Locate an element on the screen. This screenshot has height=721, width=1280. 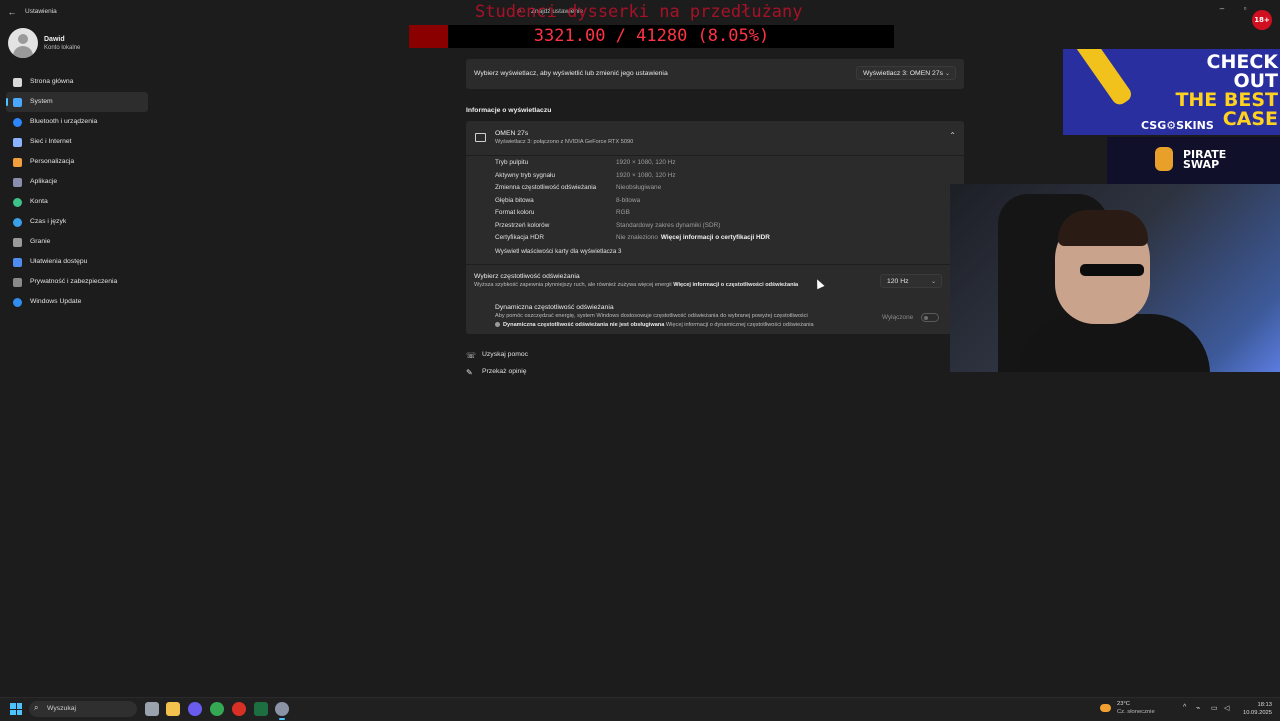
sidebar-item-label: Prywatność i zabezpieczenia is located at coordinates (74, 281).